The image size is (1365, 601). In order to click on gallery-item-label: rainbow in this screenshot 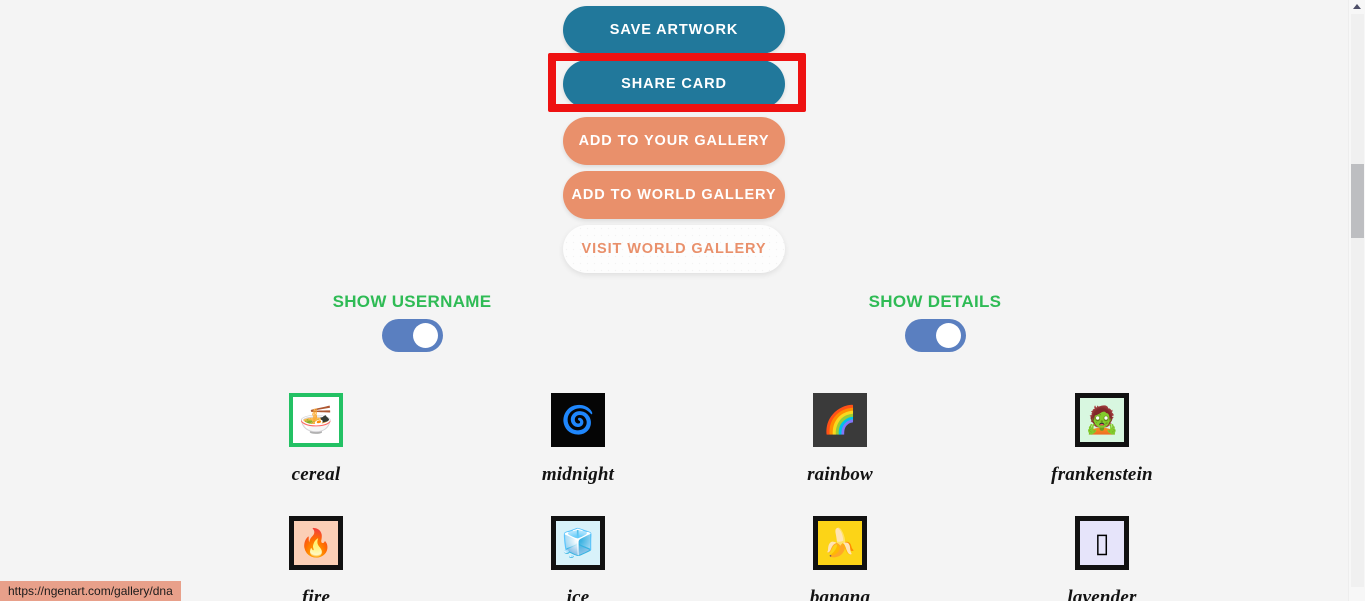, I will do `click(840, 474)`.